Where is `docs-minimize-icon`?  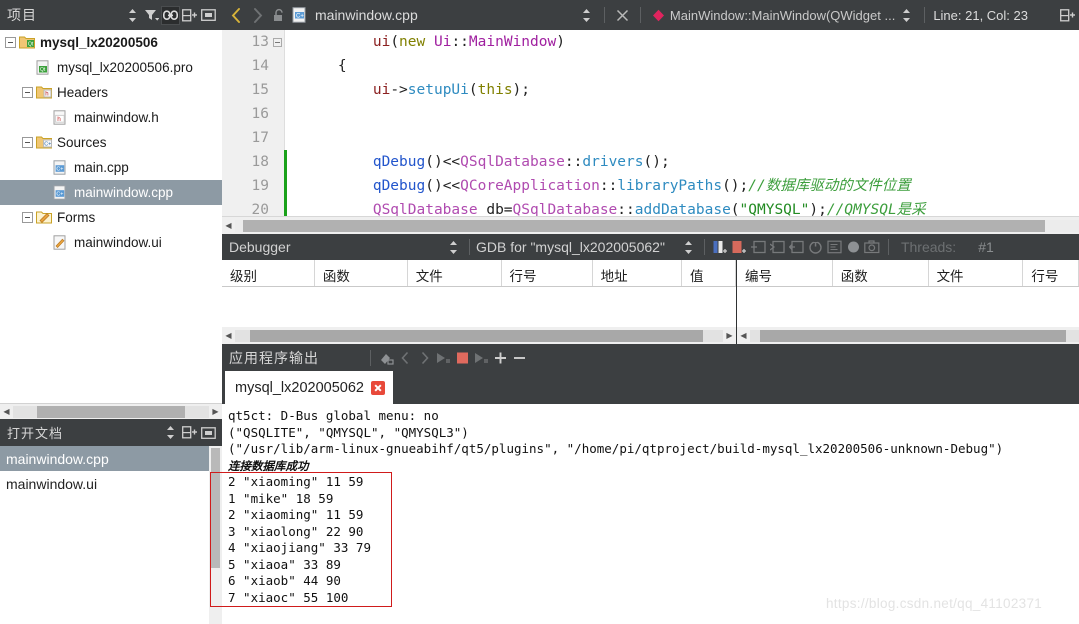
docs-minimize-icon is located at coordinates (208, 432).